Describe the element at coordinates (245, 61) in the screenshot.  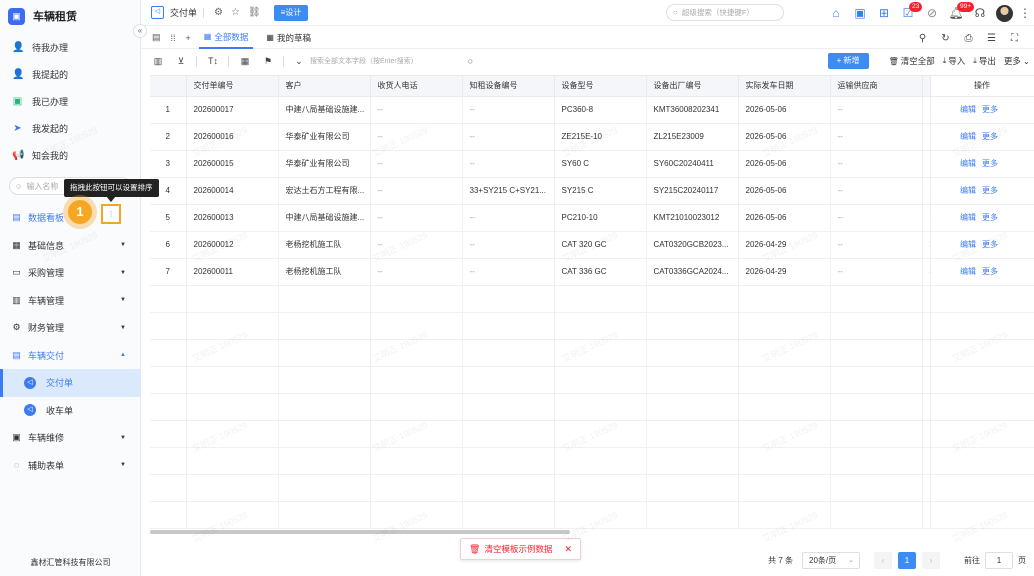
I see `calendar-icon: ▦` at that location.